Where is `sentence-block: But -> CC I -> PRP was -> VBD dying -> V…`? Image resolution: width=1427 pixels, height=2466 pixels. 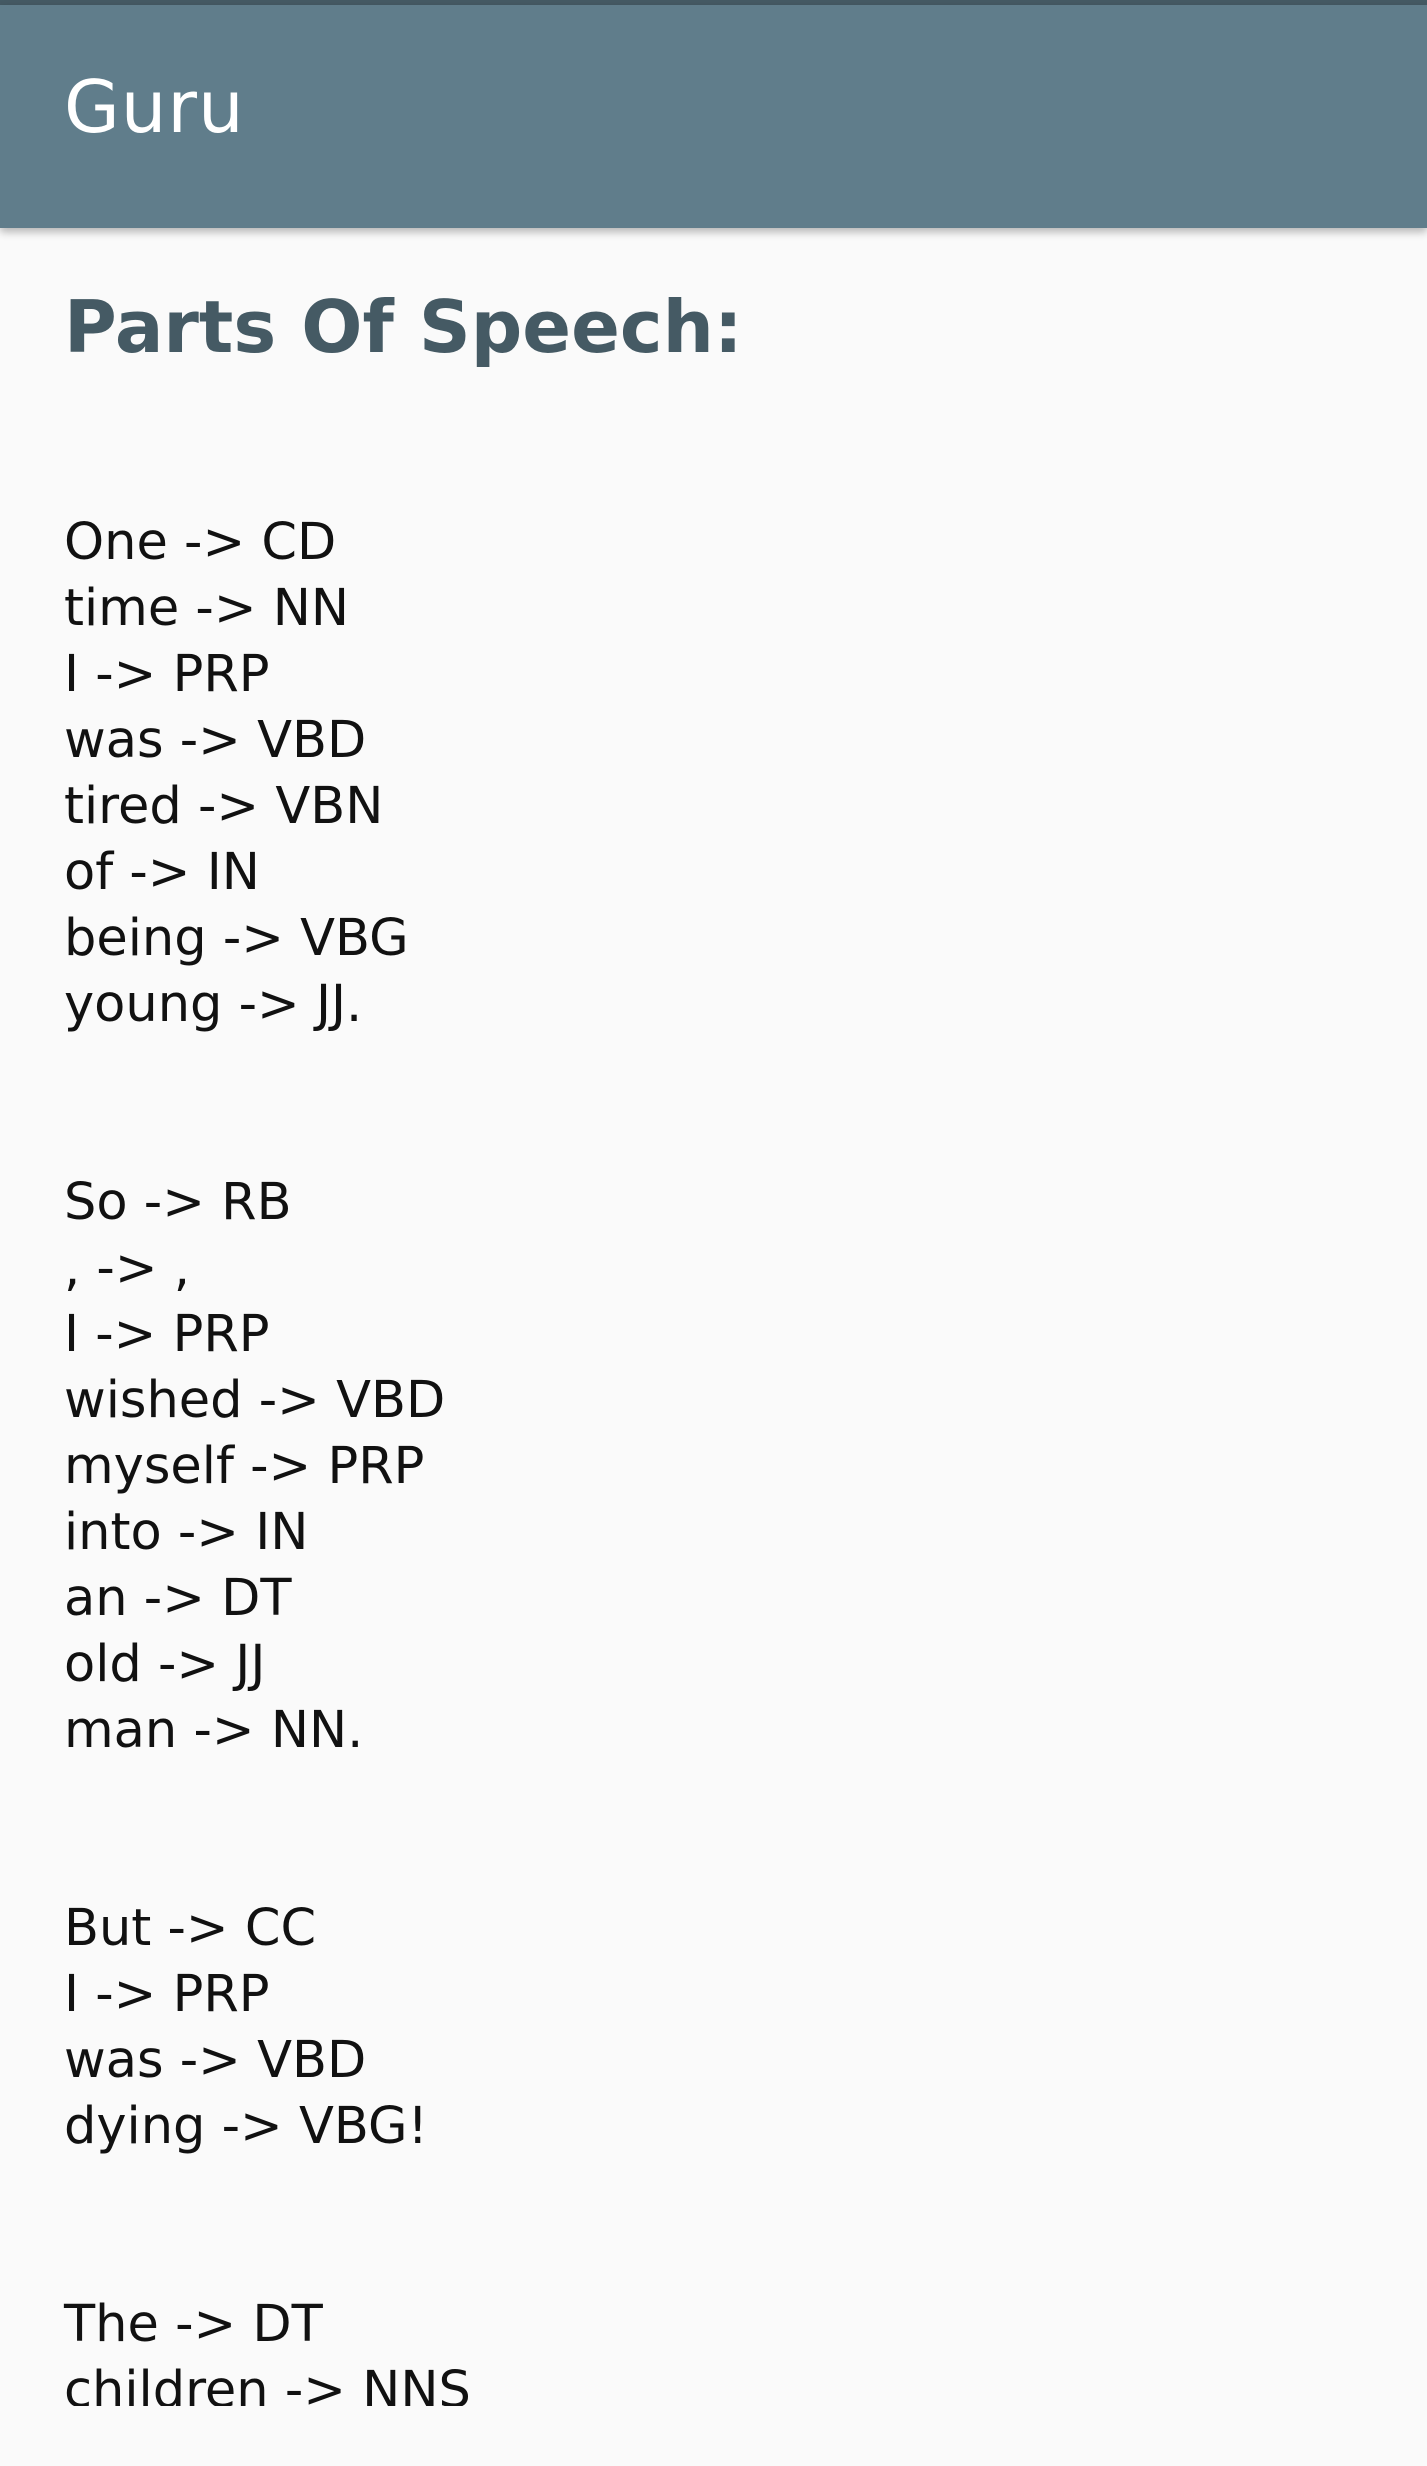
sentence-block: But -> CC I -> PRP was -> VBD dying -> V… is located at coordinates (714, 2028).